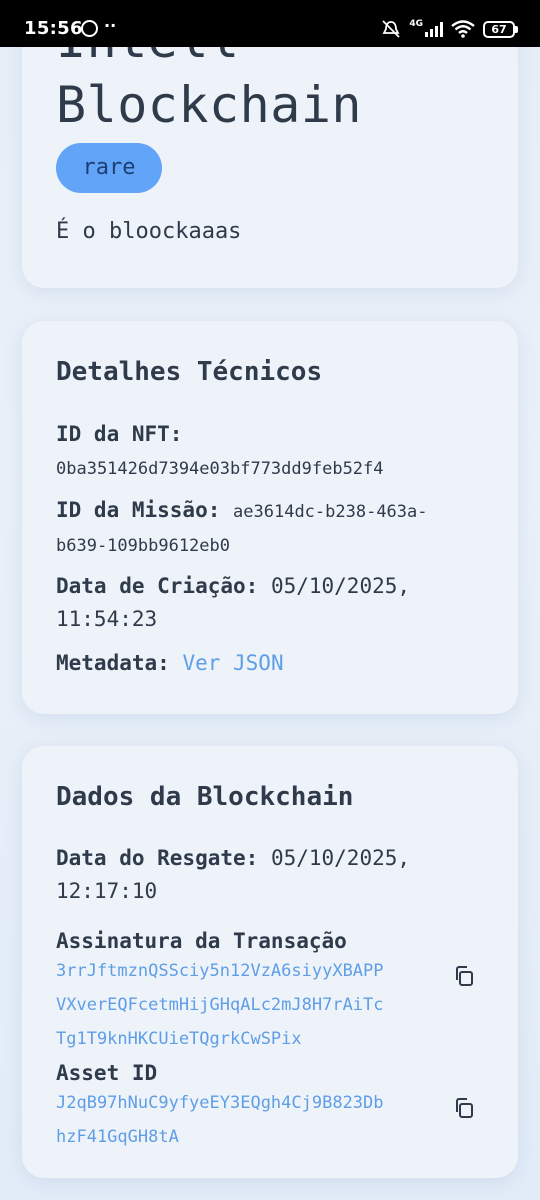 The width and height of the screenshot is (540, 1200). What do you see at coordinates (271, 545) in the screenshot?
I see `mission-id-row-cont: b639-109bb9612eb0` at bounding box center [271, 545].